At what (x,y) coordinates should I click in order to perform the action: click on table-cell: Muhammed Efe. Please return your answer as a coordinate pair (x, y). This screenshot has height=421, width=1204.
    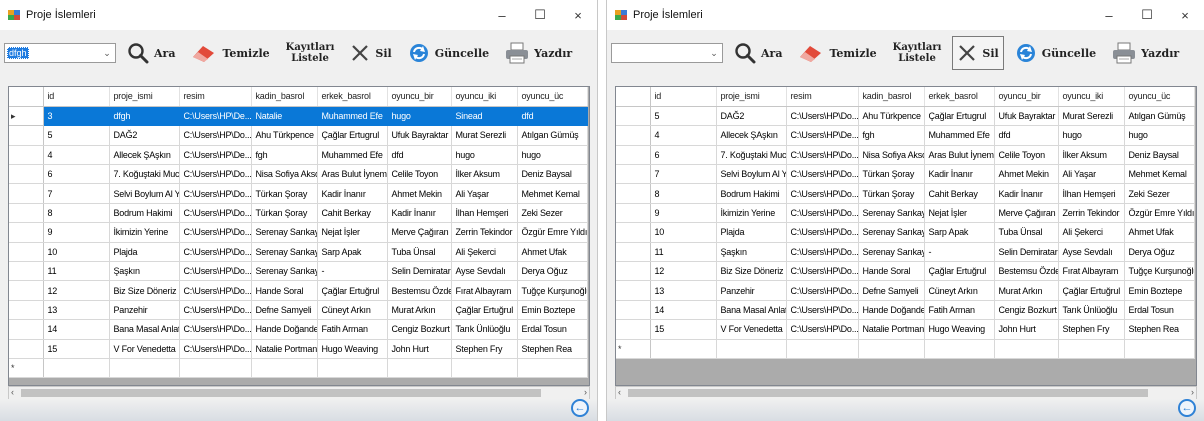
    Looking at the image, I should click on (959, 135).